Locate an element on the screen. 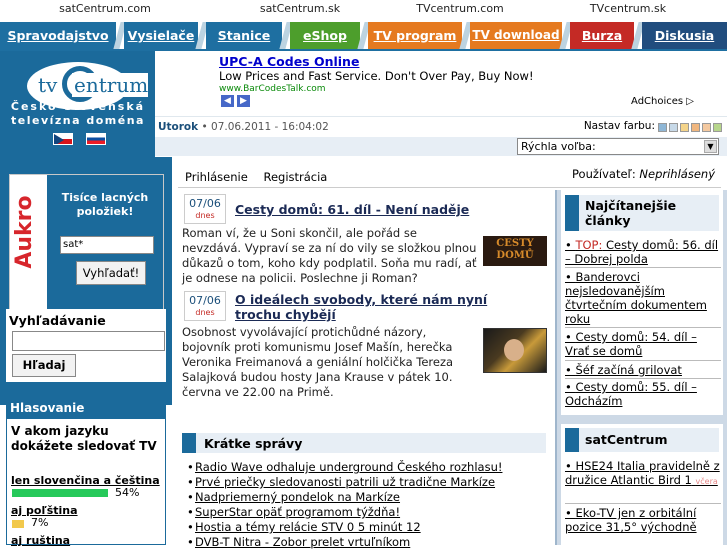 The height and width of the screenshot is (549, 727). aukro-tagline: Tisíce lacných položiek! is located at coordinates (105, 204).